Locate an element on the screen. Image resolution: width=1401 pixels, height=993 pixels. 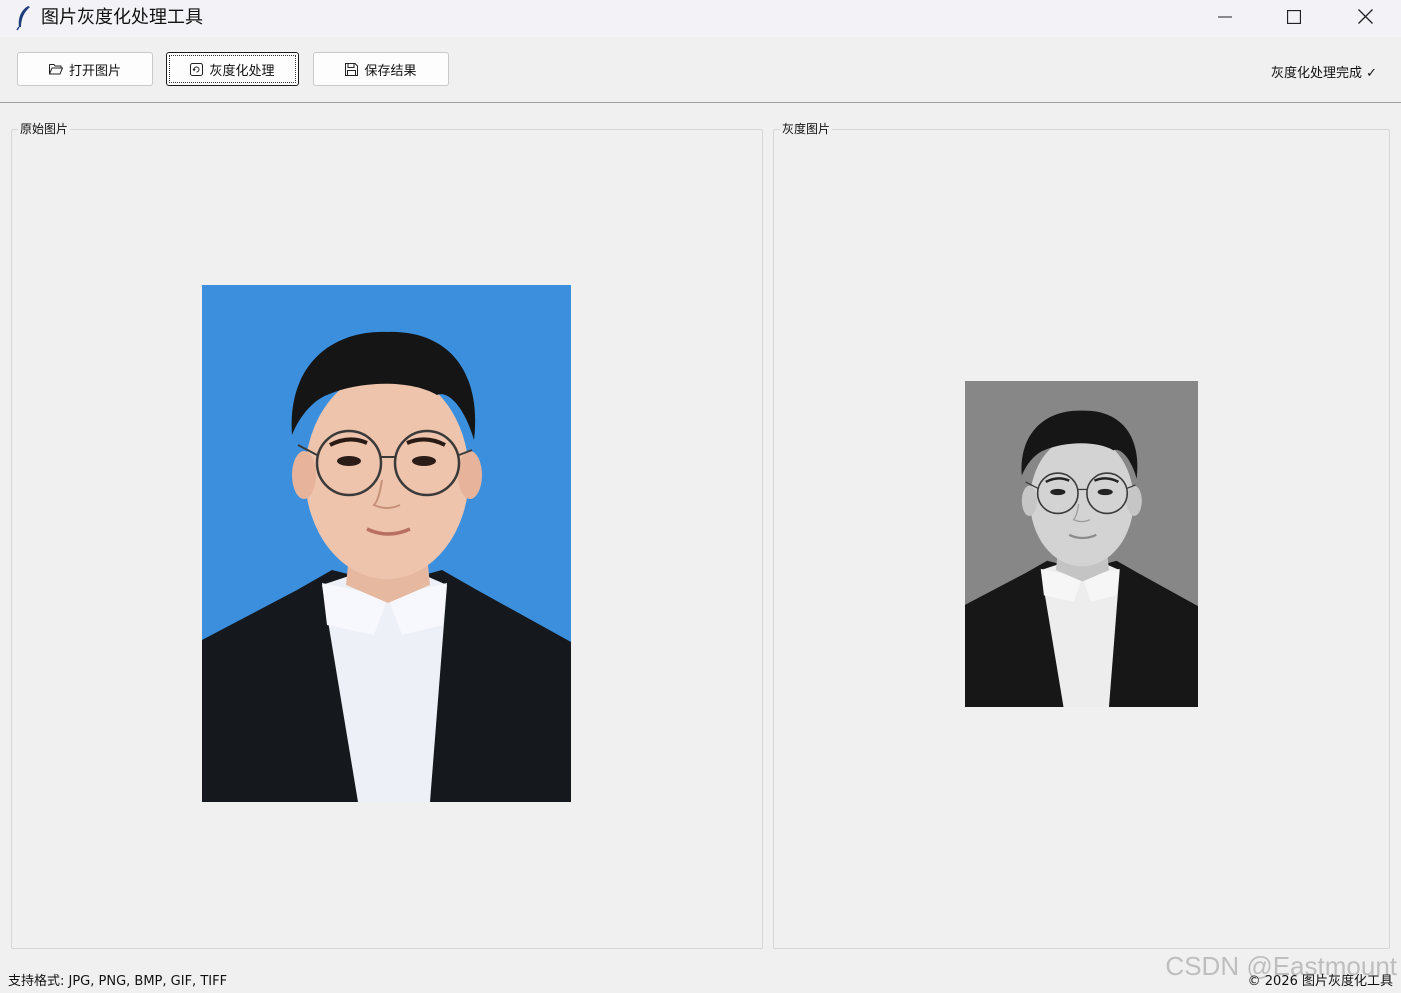
grayscale-label: 灰度化处理 is located at coordinates (242, 71).